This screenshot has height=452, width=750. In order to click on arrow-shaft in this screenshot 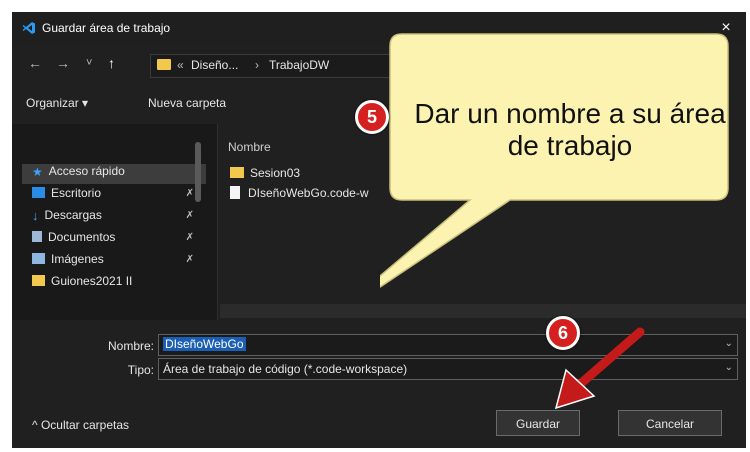, I will do `click(609, 359)`.